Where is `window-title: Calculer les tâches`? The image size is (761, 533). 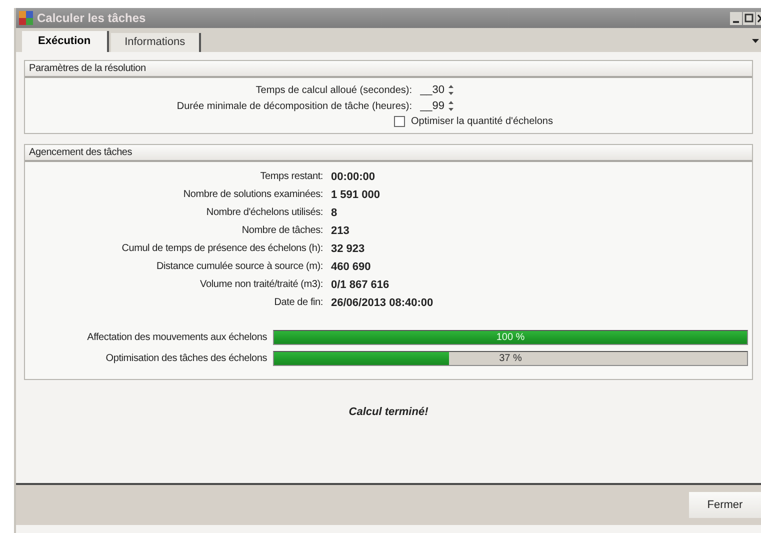
window-title: Calculer les tâches is located at coordinates (92, 18).